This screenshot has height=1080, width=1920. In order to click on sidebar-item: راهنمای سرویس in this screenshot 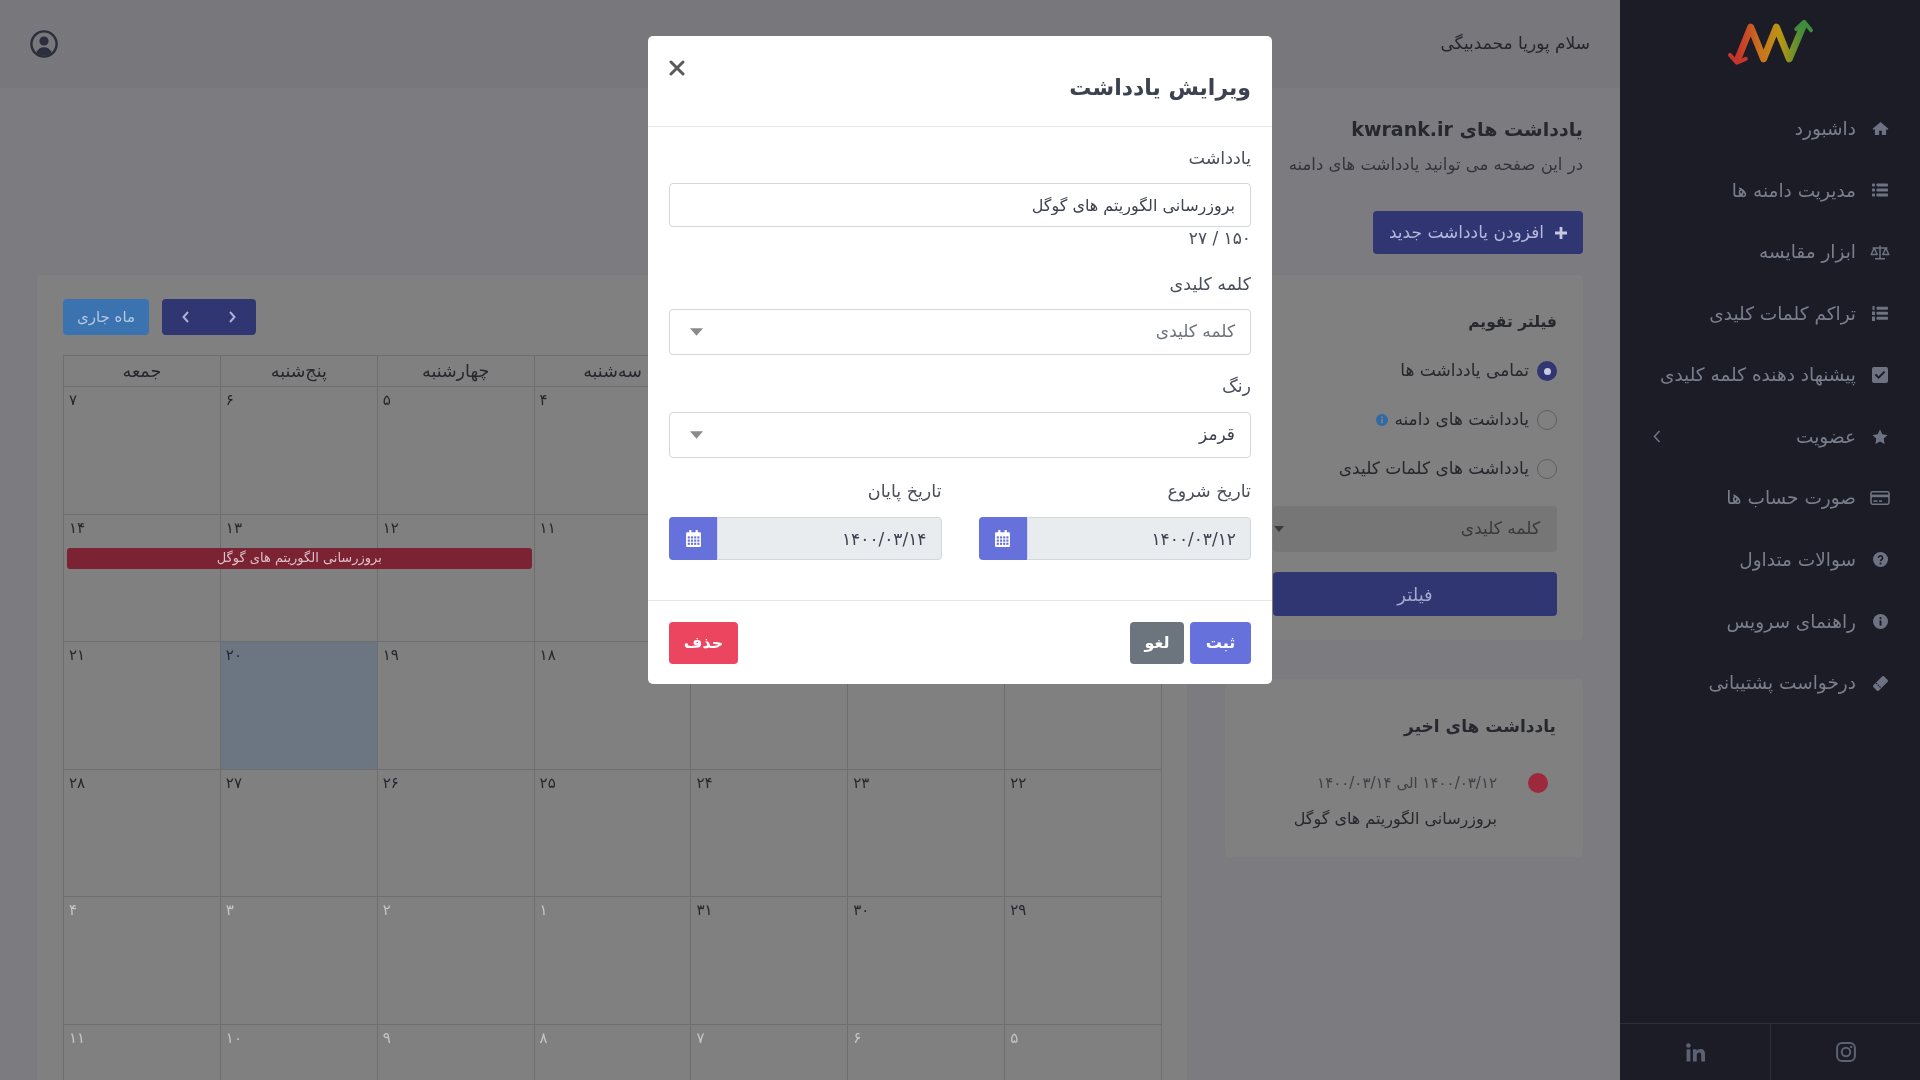, I will do `click(1770, 621)`.